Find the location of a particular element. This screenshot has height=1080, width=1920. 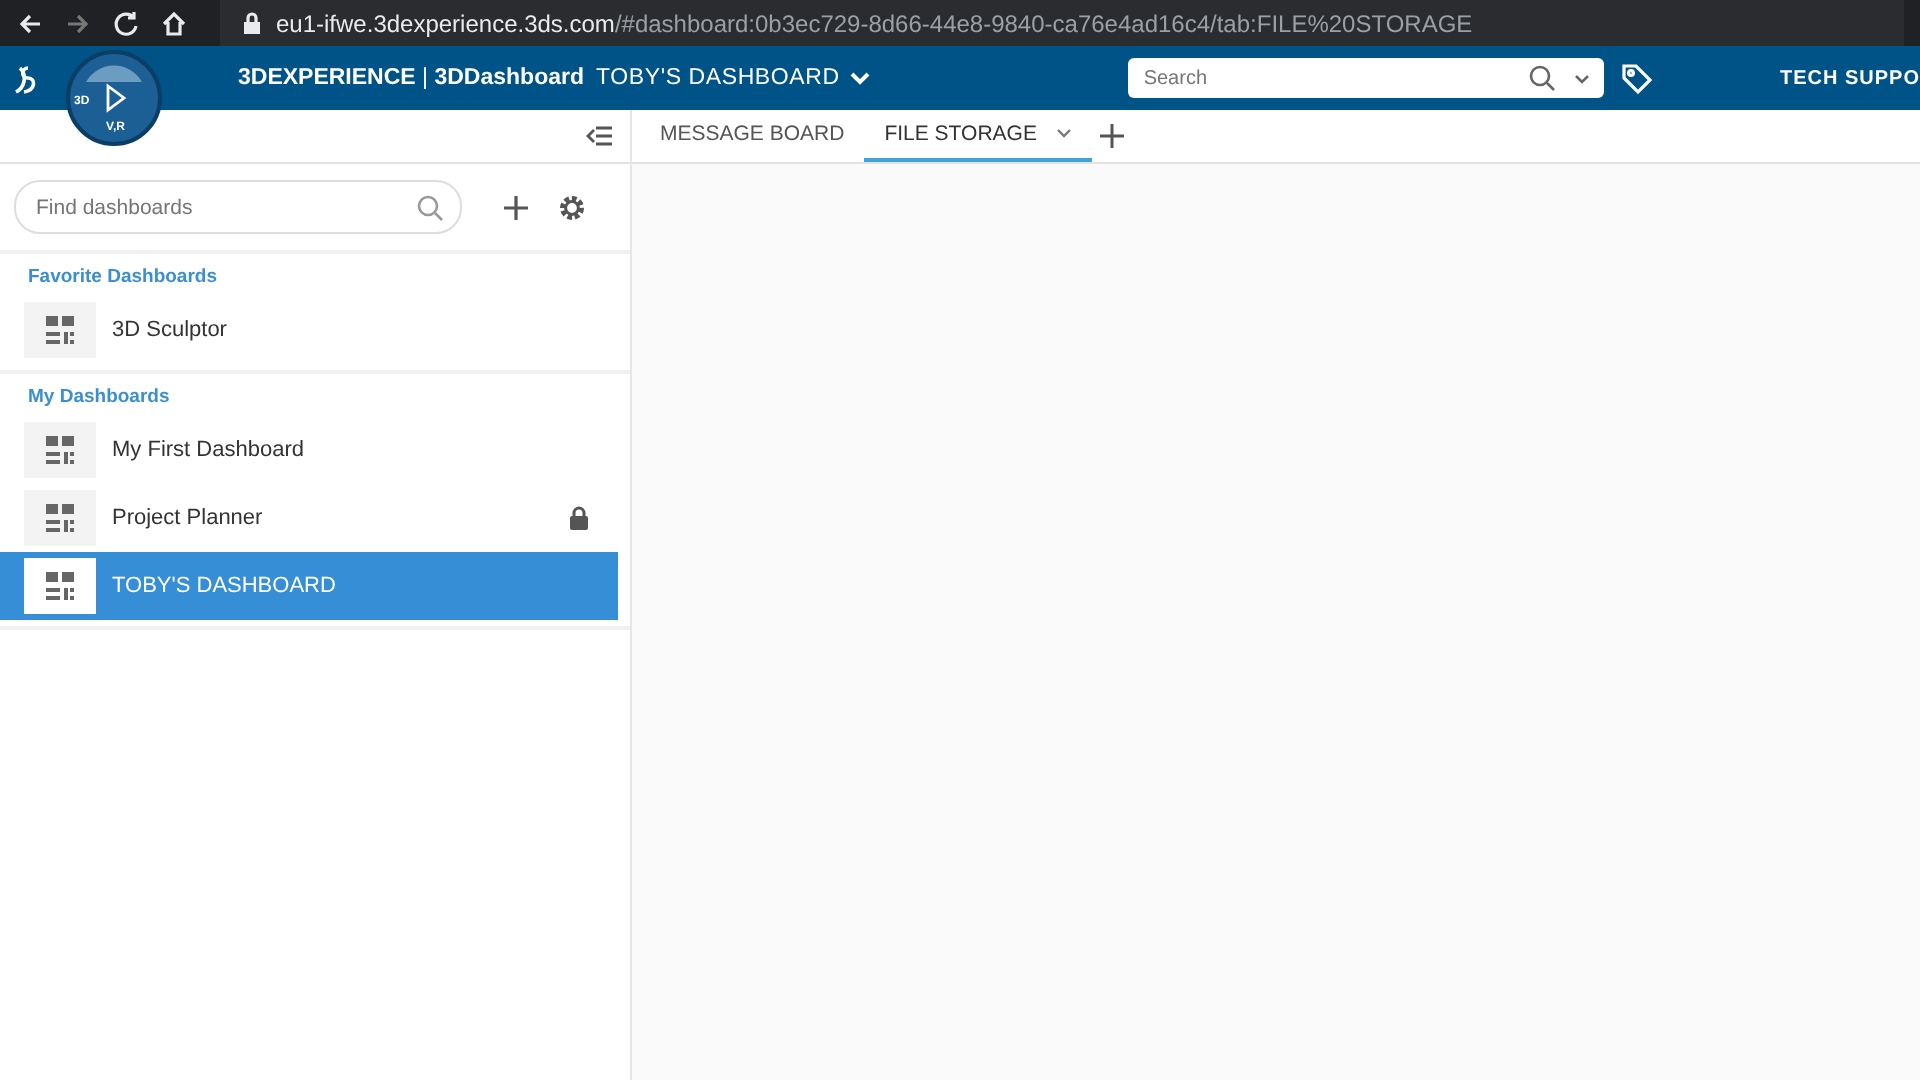

search-field: Search is located at coordinates (1365, 78).